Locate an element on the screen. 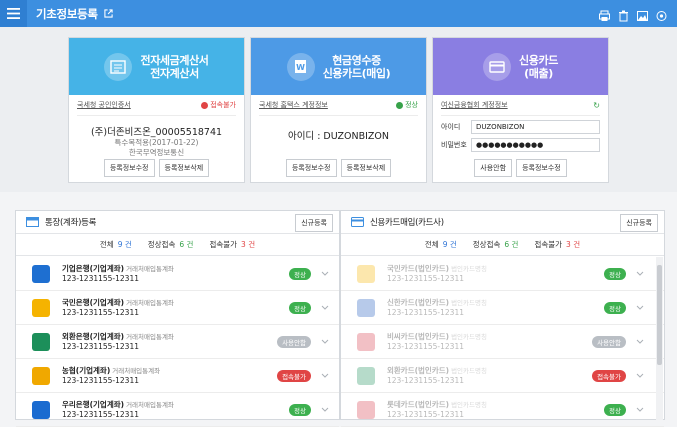 This screenshot has width=677, height=427. error-icon is located at coordinates (205, 105).